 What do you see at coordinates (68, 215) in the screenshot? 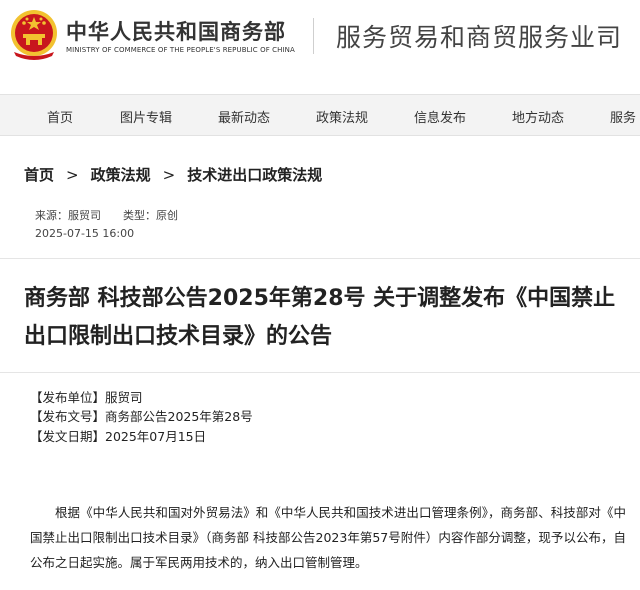
I see `article-source: 来源：服贸司` at bounding box center [68, 215].